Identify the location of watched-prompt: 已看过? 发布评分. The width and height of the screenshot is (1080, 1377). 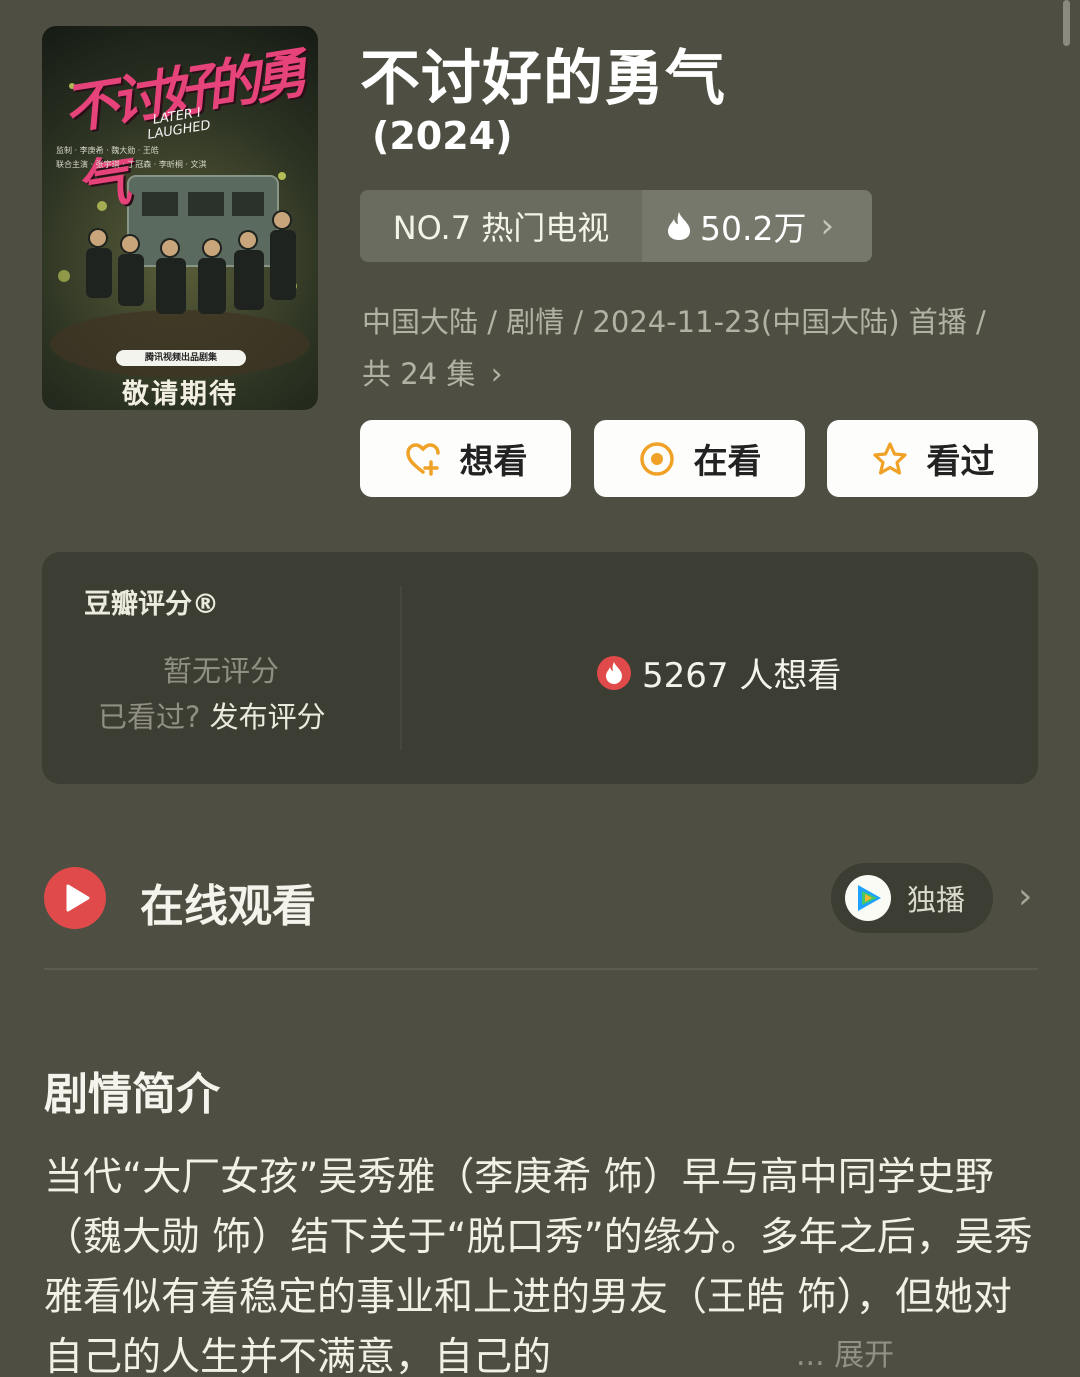
(212, 715).